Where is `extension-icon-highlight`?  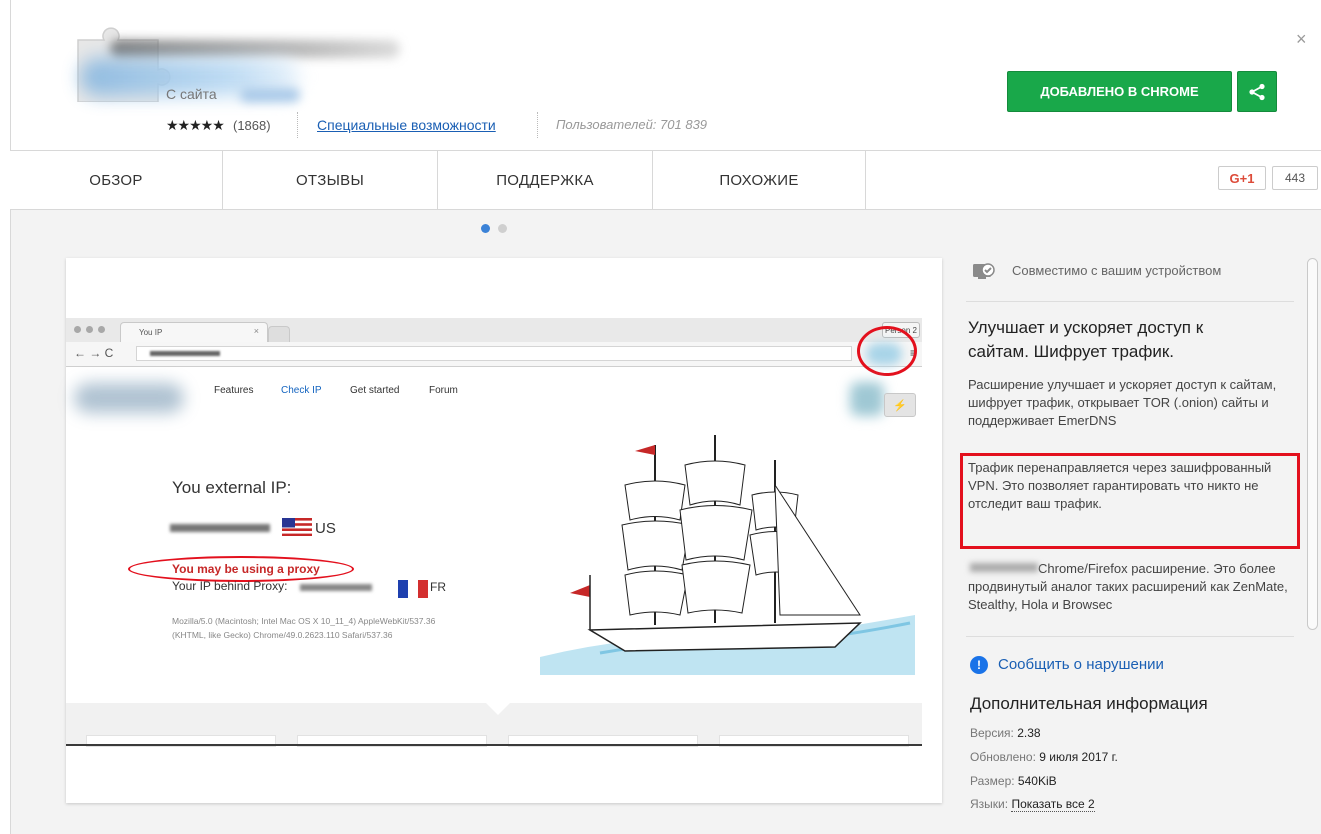 extension-icon-highlight is located at coordinates (887, 351).